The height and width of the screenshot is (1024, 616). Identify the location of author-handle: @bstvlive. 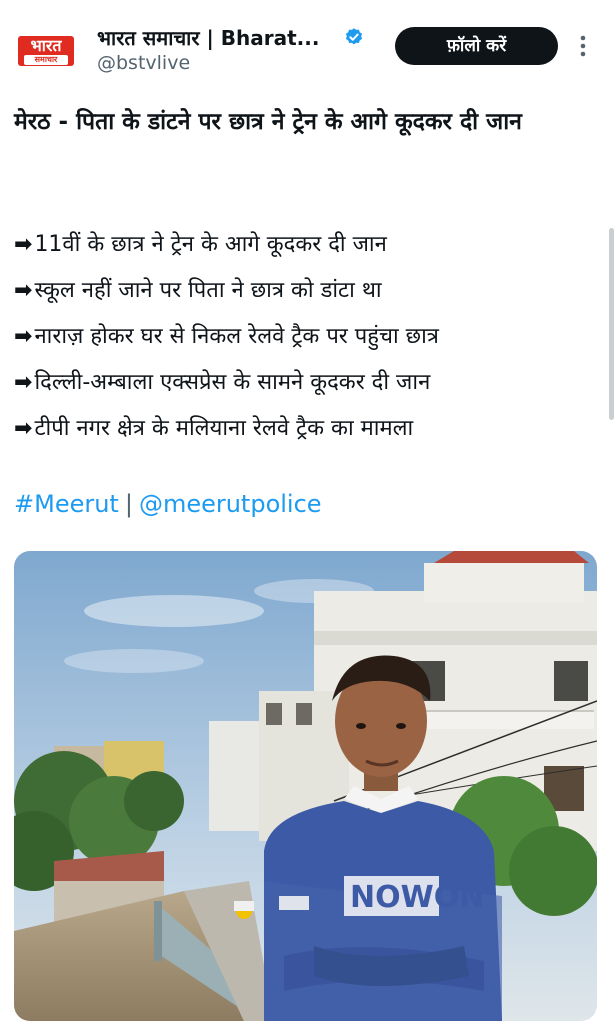
(143, 63).